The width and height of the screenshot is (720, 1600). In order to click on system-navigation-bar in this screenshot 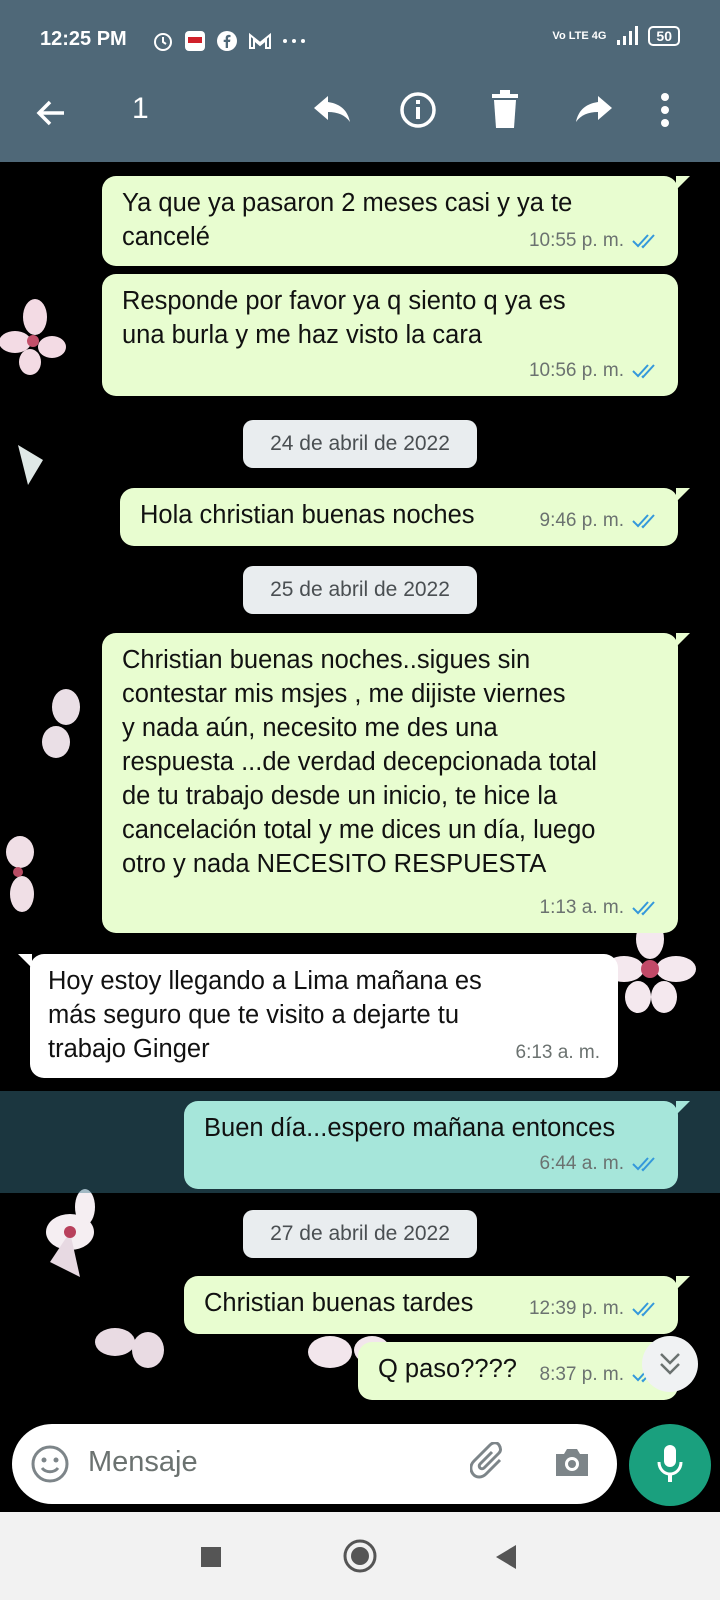, I will do `click(360, 1556)`.